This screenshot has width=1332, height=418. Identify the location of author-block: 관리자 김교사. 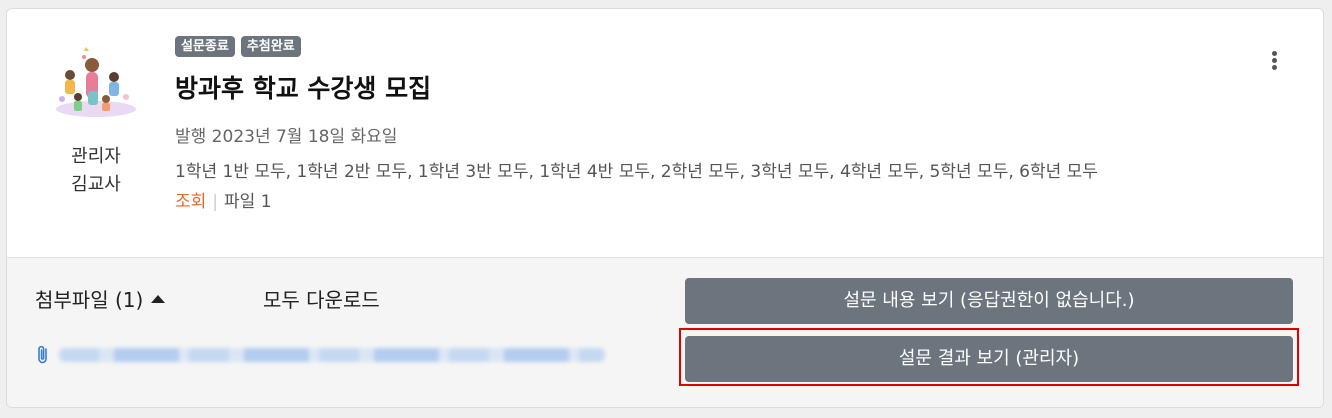
(96, 117).